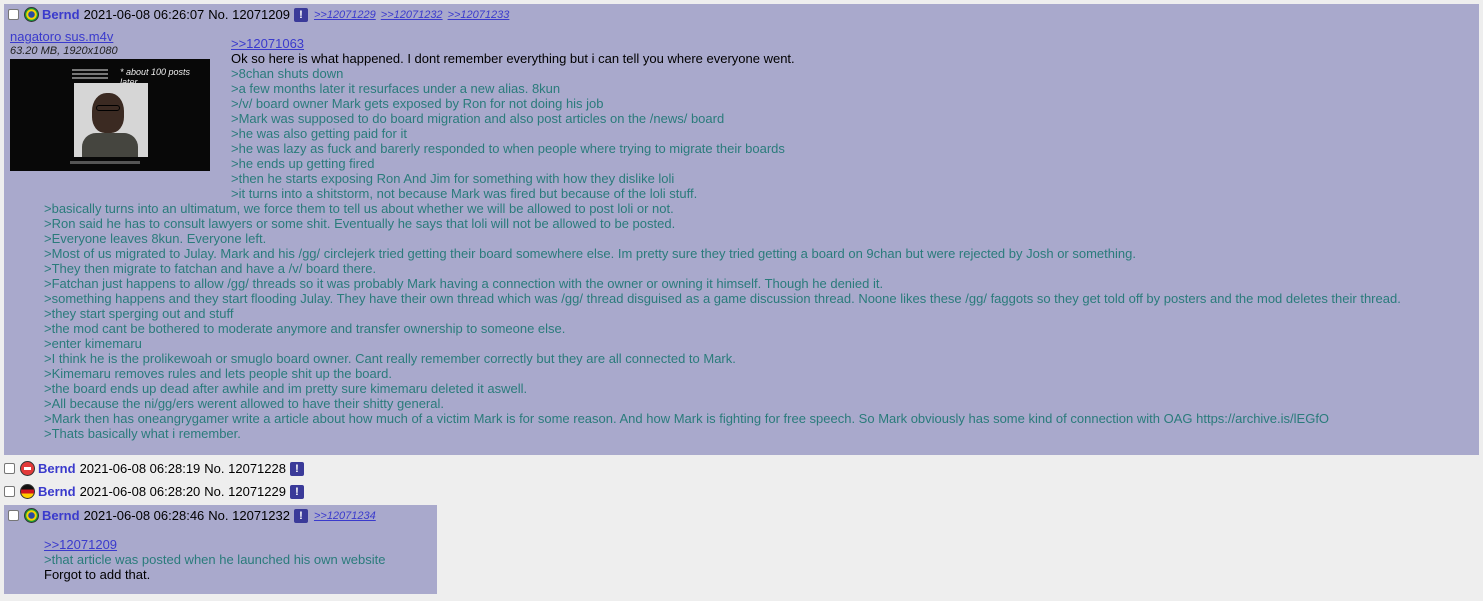 The width and height of the screenshot is (1483, 601). Describe the element at coordinates (412, 15) in the screenshot. I see `backlink: >>12071232` at that location.